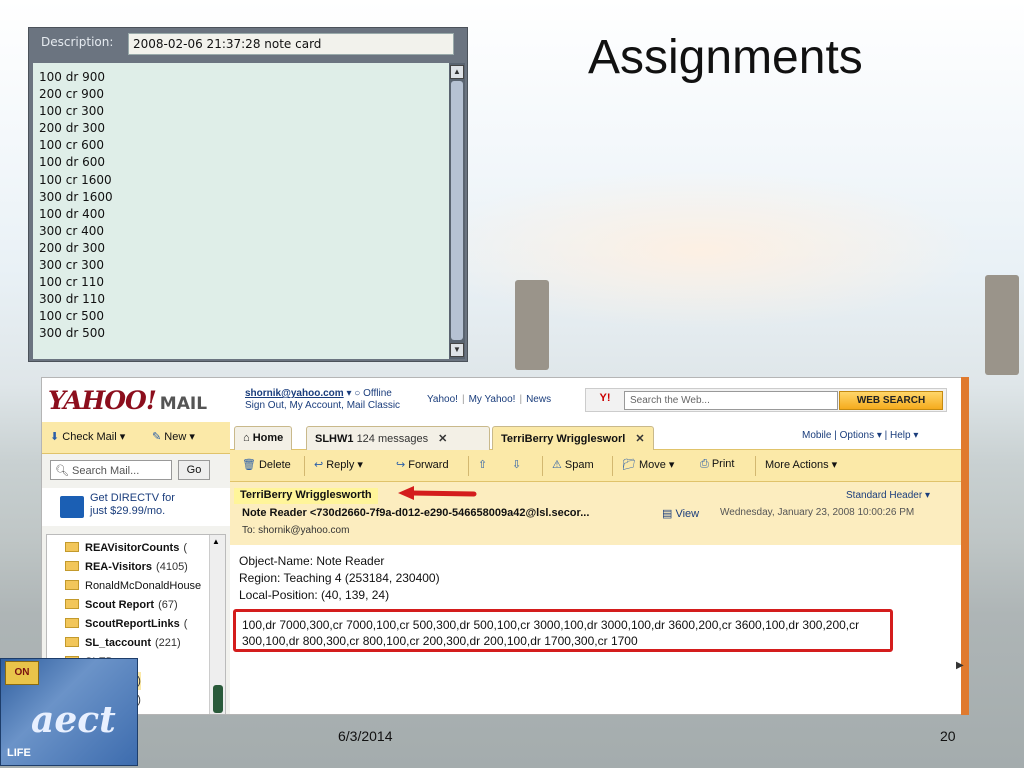  Describe the element at coordinates (457, 350) in the screenshot. I see `scroll-down-icon: ▼` at that location.